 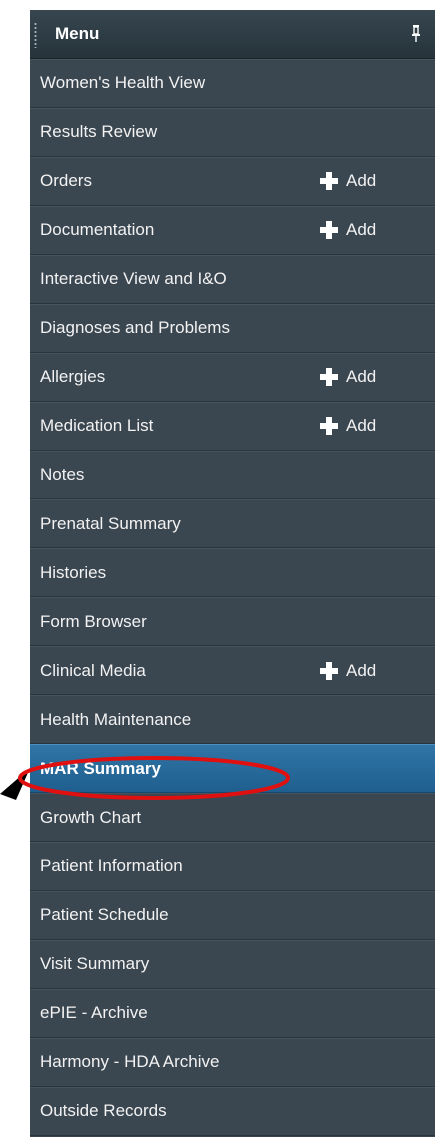 What do you see at coordinates (232, 34) in the screenshot?
I see `menu-header: Menu` at bounding box center [232, 34].